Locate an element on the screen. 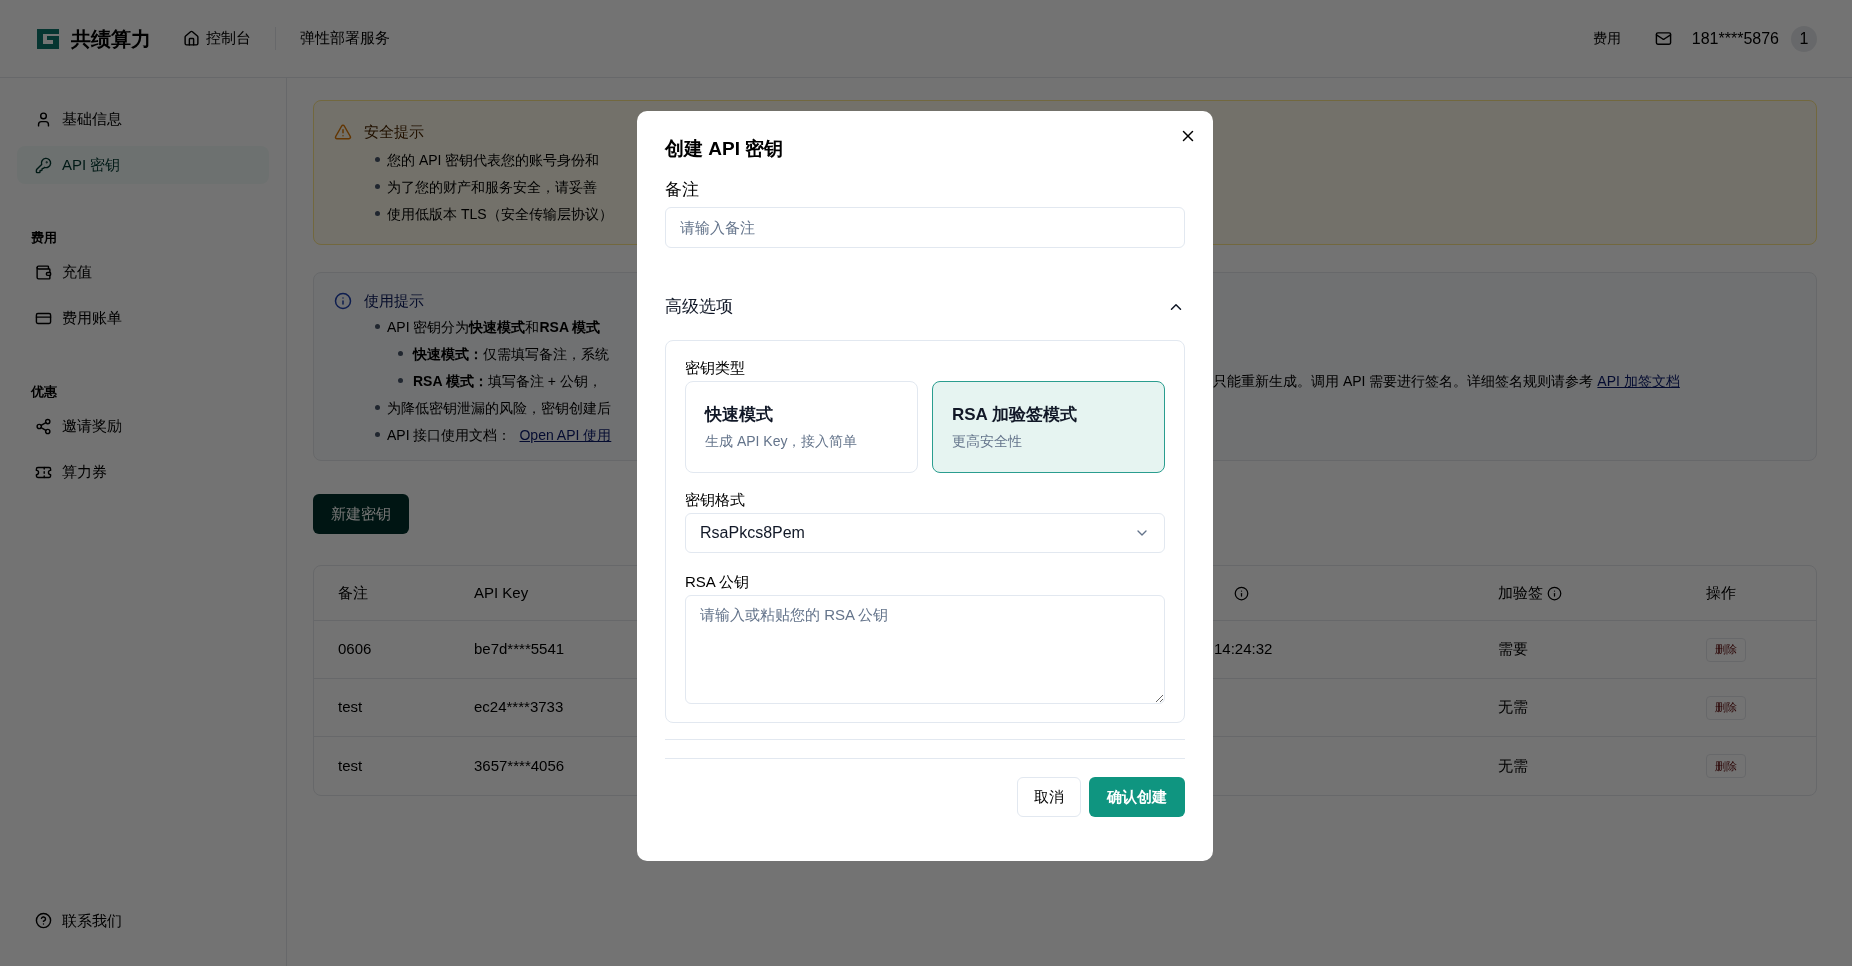  brand-name: 共绩算力 is located at coordinates (111, 39).